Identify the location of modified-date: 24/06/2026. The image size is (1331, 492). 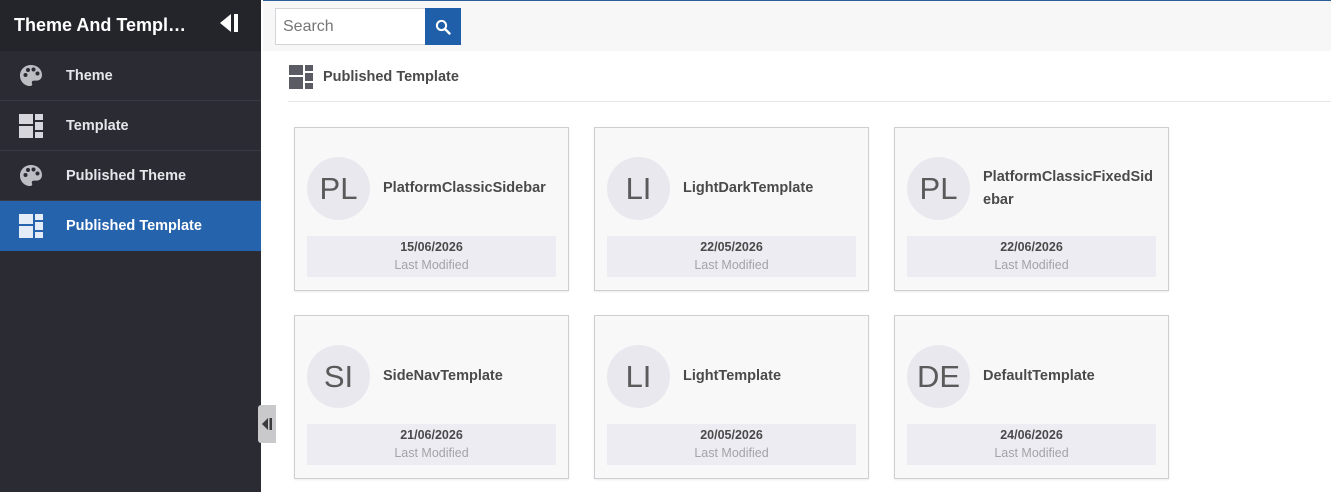
(1031, 435).